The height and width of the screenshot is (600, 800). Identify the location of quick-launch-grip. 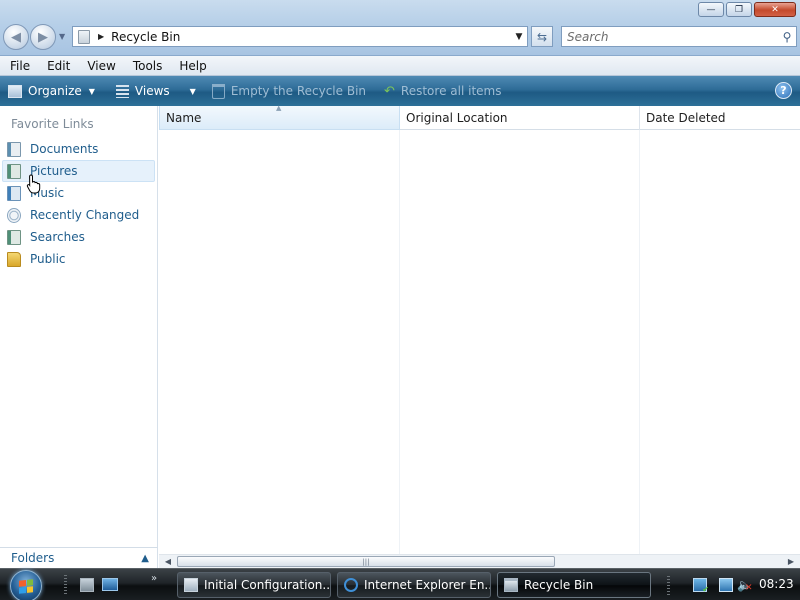
(65, 585).